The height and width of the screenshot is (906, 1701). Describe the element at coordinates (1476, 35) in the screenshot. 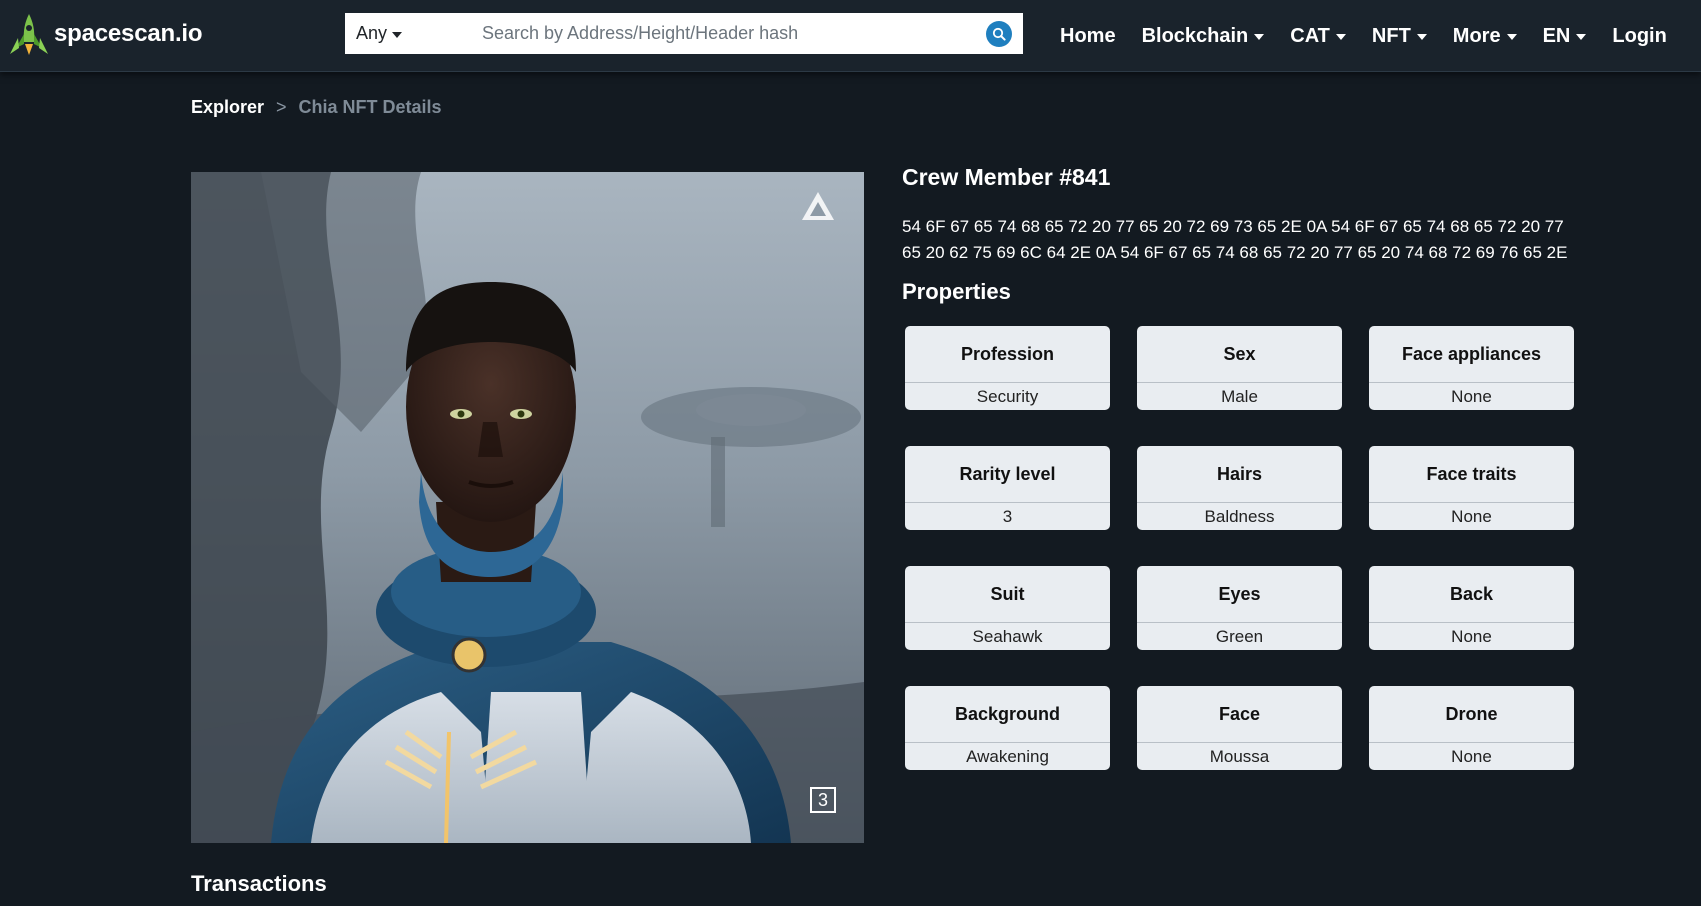

I see `nav-more-label: More` at that location.